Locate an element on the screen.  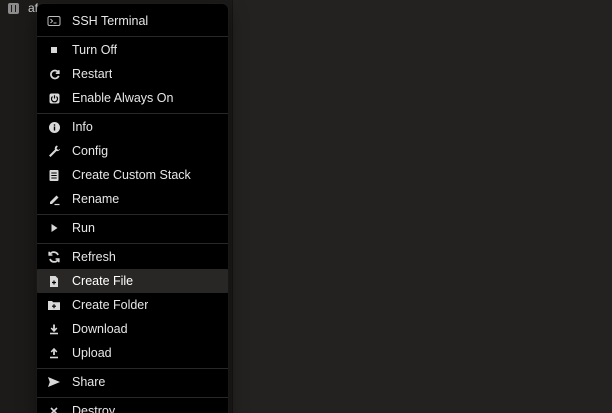
play-icon is located at coordinates (54, 228).